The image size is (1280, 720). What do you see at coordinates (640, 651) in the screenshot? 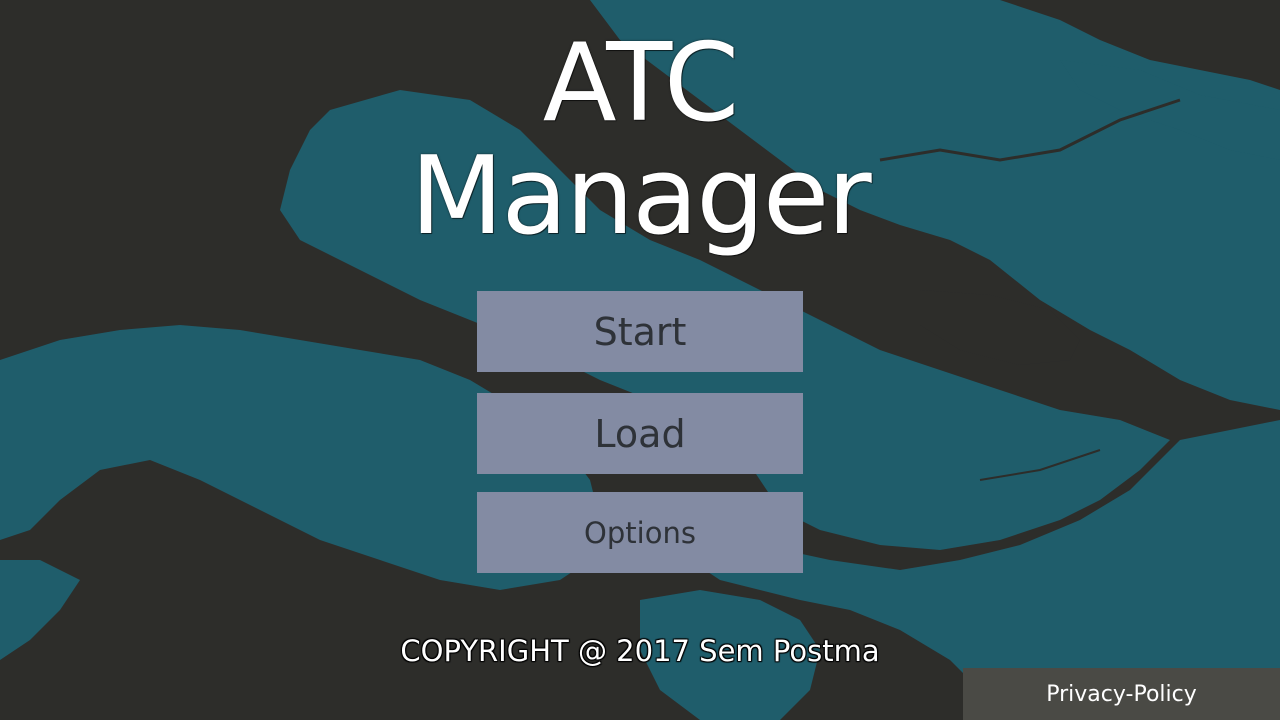
I see `copyright-text: COPYRIGHT @ 2017 Sem Postma` at bounding box center [640, 651].